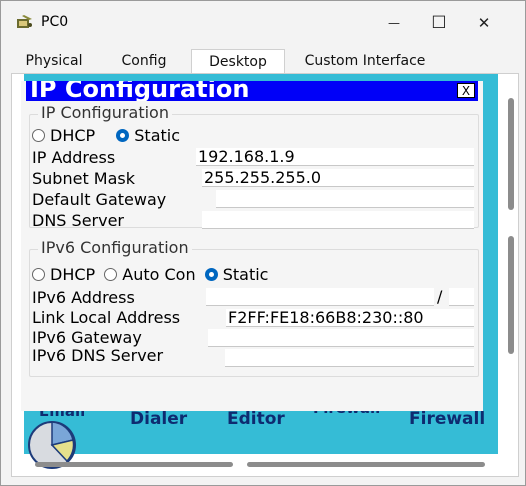 The height and width of the screenshot is (486, 526). I want to click on ipv4-static-option: Static, so click(148, 135).